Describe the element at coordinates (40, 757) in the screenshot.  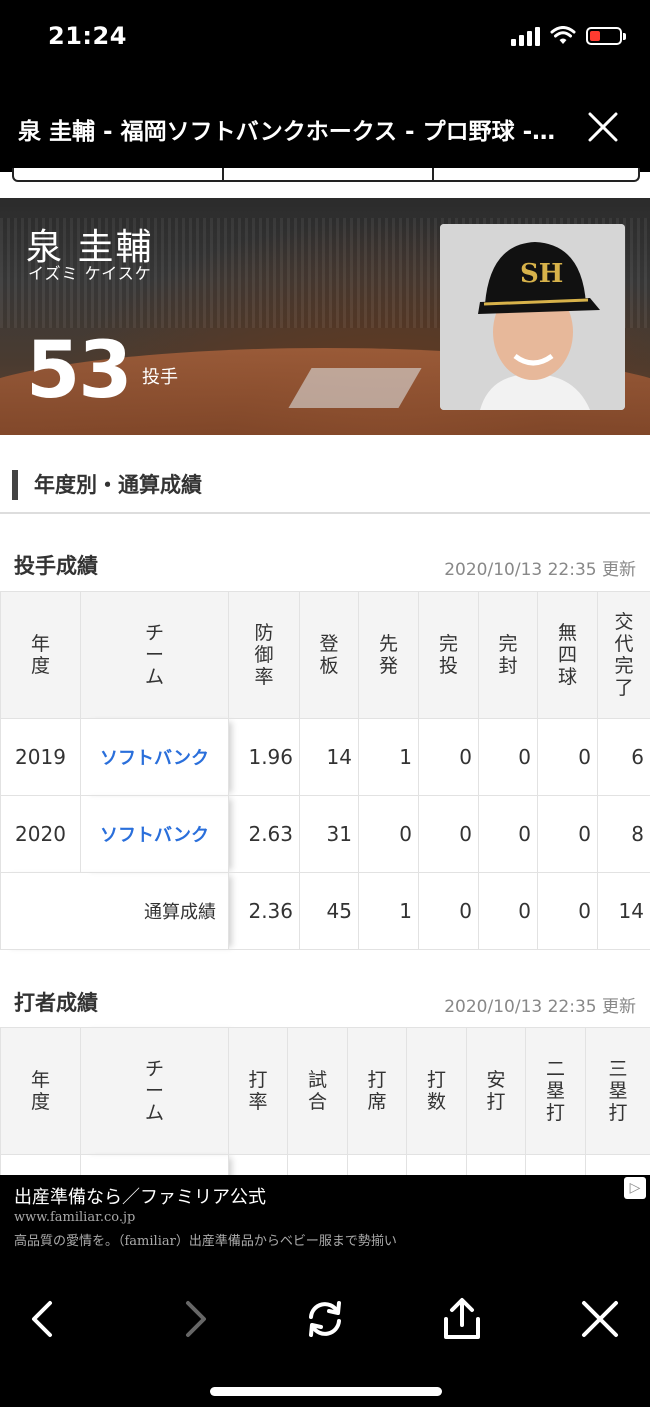
I see `year-cell: 2019` at that location.